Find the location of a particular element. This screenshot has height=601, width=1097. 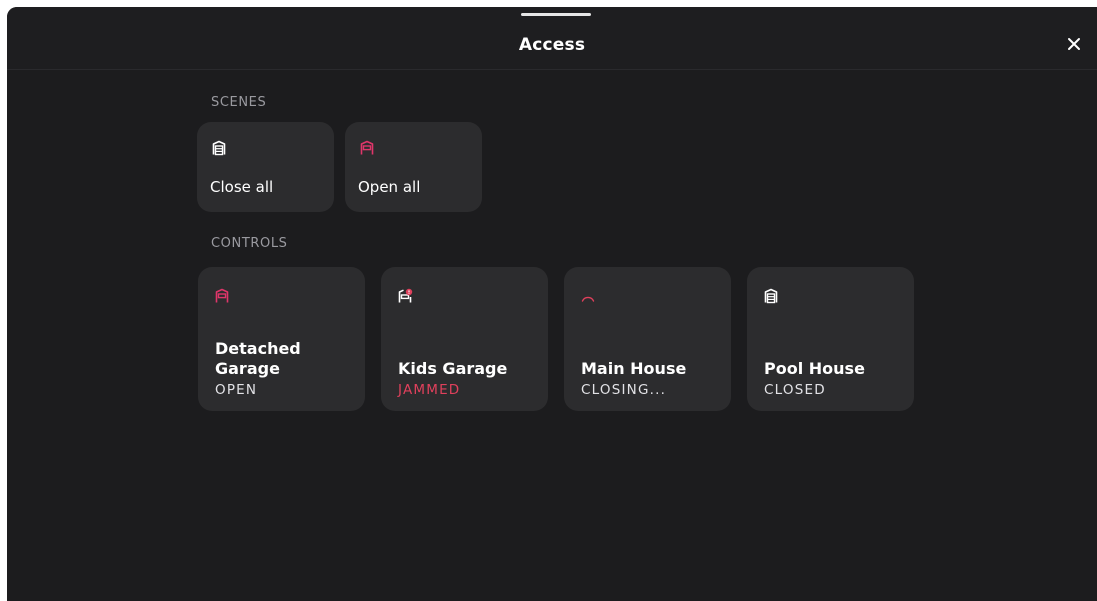

control-name: Pool House is located at coordinates (814, 368).